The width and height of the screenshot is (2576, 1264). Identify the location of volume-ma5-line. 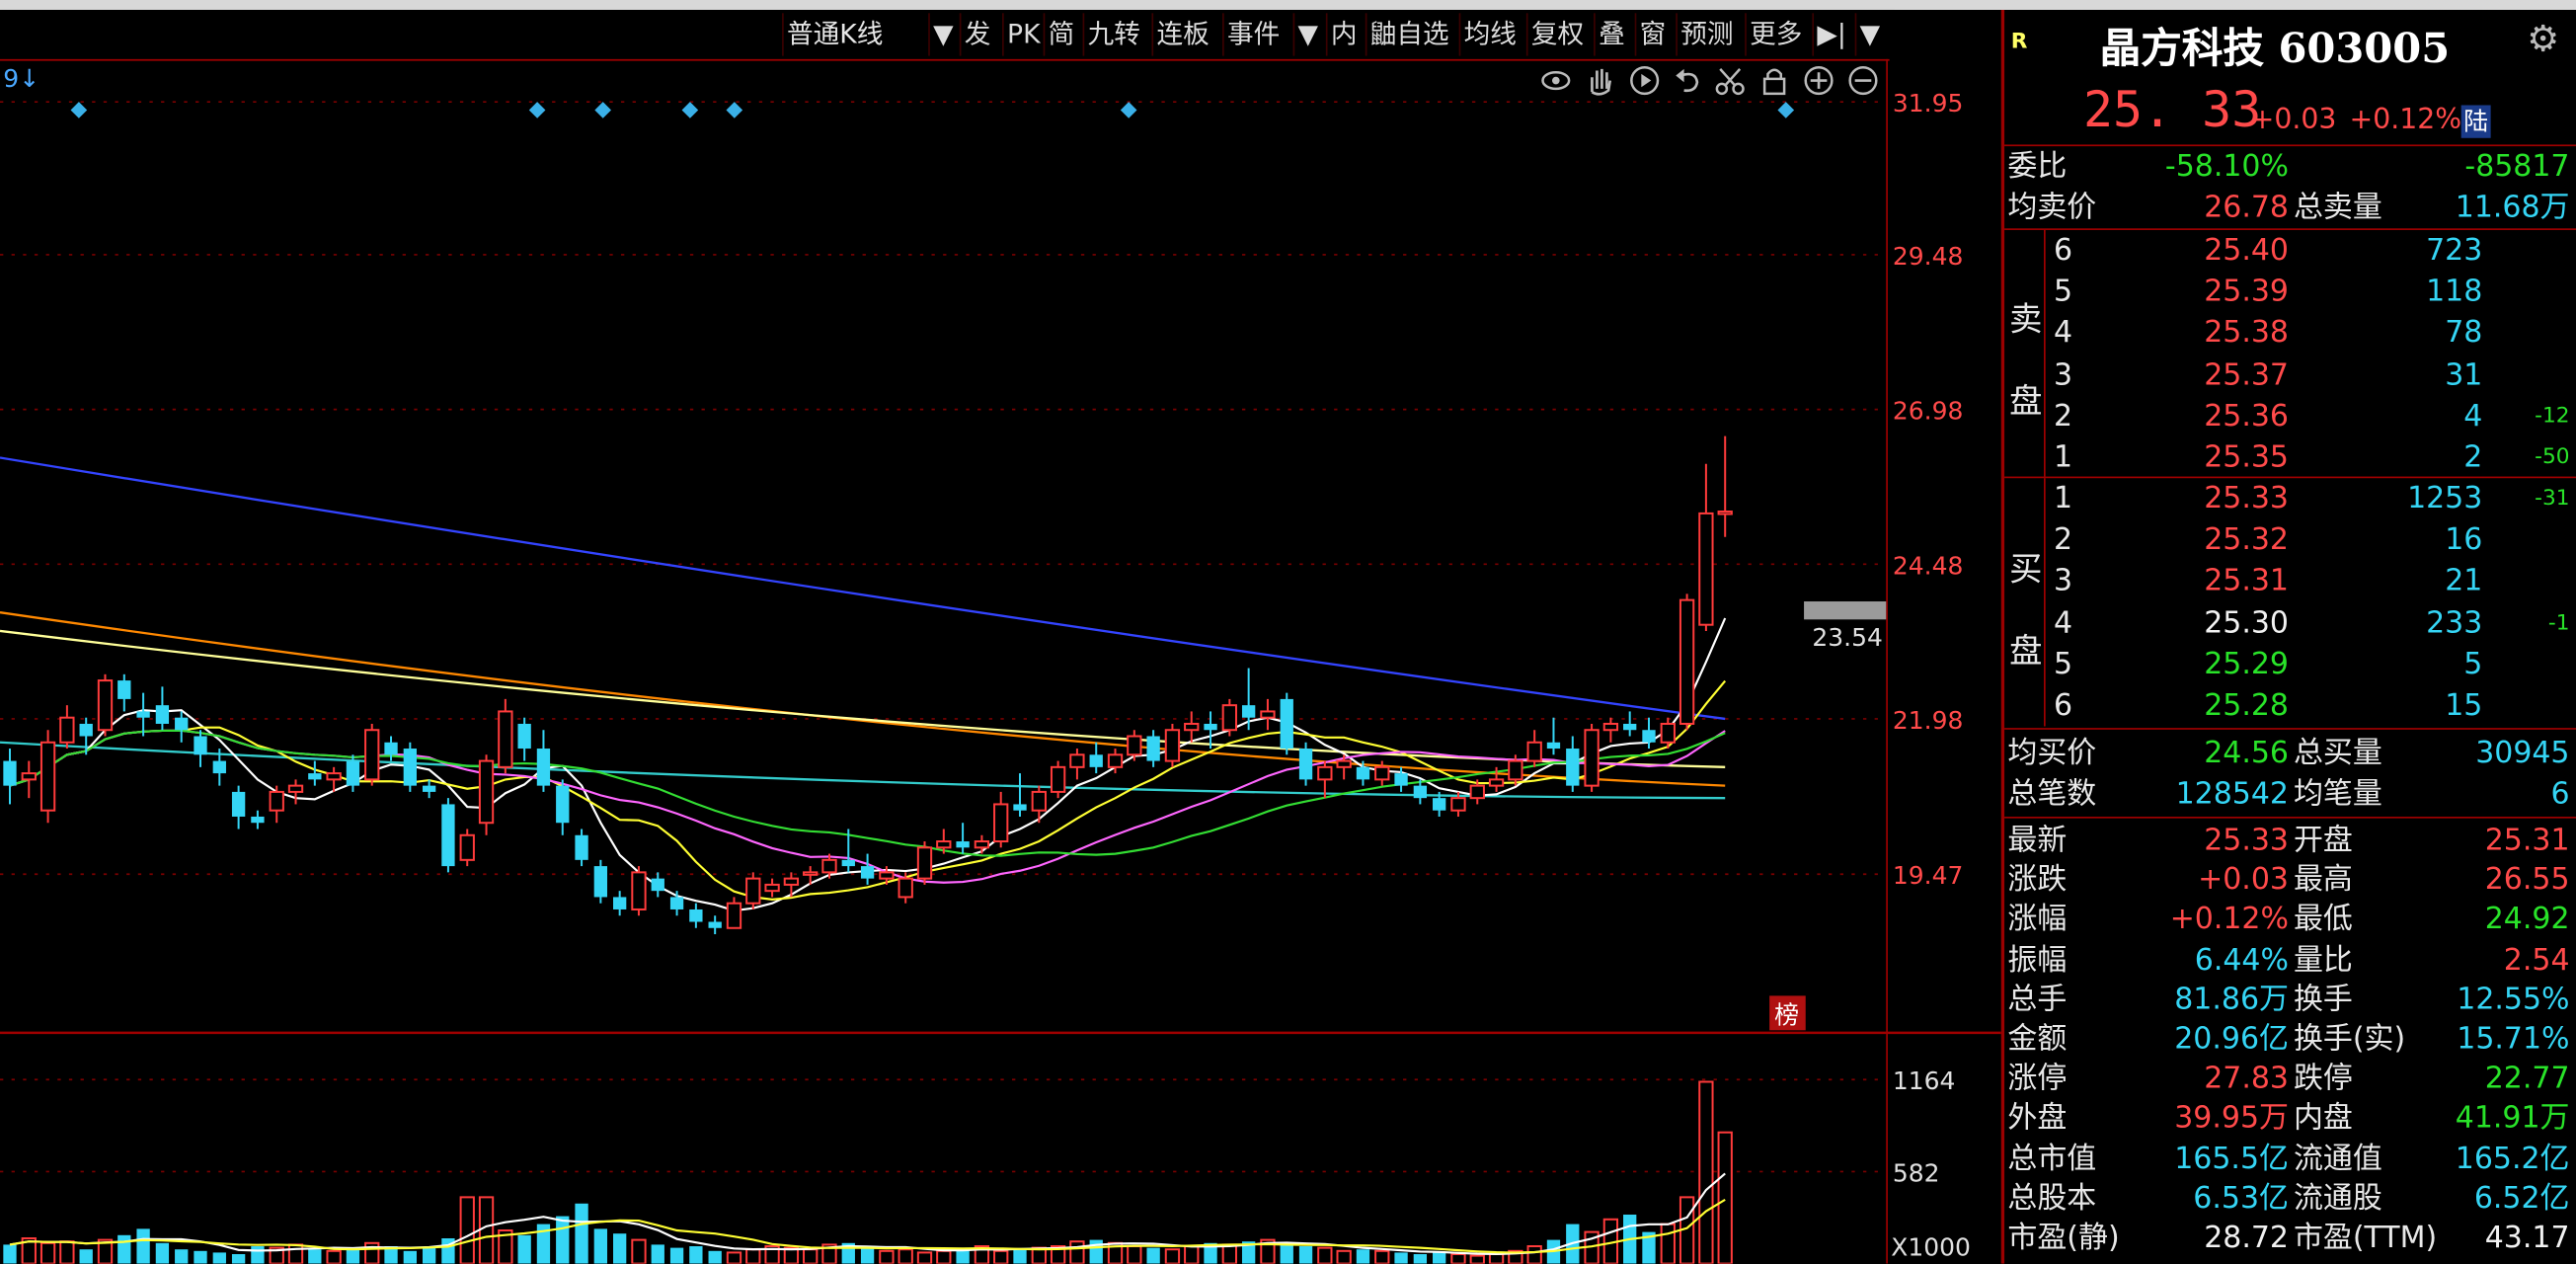
(867, 1214).